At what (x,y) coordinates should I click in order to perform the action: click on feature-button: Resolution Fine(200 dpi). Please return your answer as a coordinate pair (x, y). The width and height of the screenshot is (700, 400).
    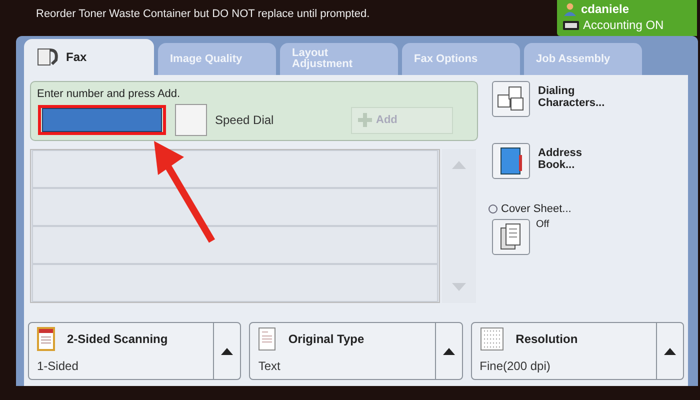
    Looking at the image, I should click on (577, 351).